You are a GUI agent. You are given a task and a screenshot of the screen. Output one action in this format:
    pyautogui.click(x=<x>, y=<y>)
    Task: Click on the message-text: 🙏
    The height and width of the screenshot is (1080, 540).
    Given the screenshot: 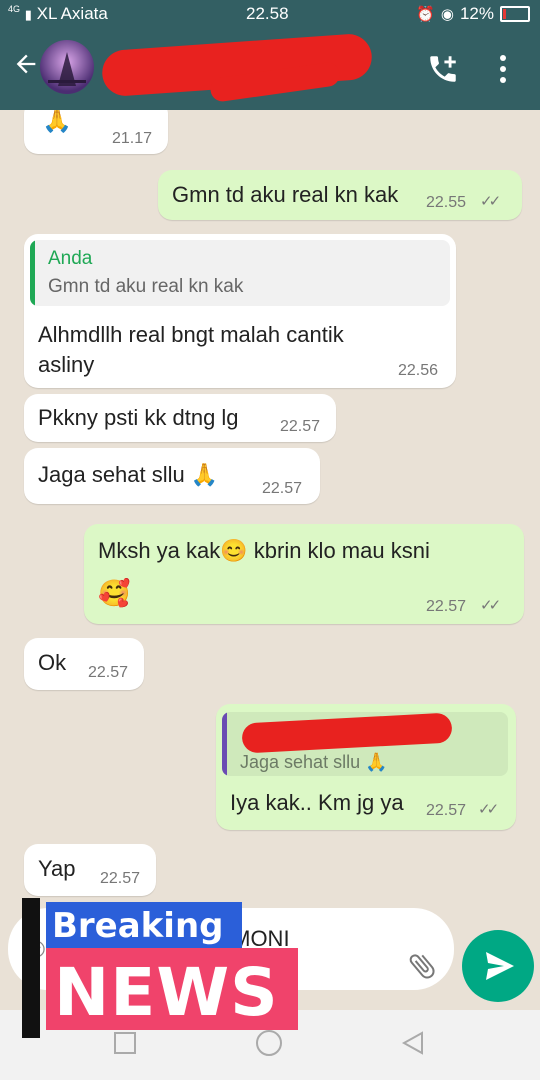 What is the action you would take?
    pyautogui.click(x=57, y=122)
    